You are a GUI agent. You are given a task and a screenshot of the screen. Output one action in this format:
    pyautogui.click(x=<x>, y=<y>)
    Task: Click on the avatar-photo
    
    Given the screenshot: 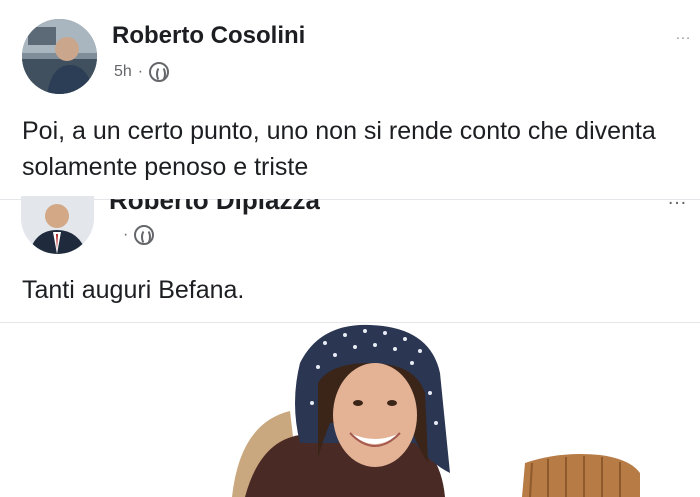 What is the action you would take?
    pyautogui.click(x=59, y=56)
    